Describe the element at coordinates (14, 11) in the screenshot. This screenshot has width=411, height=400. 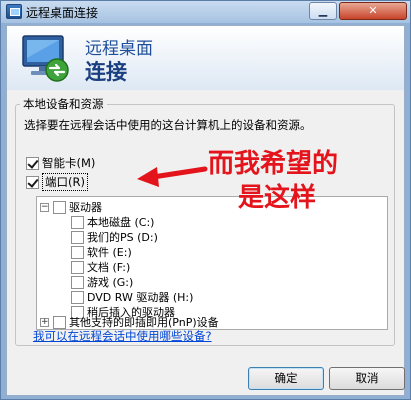
I see `remote-desktop-app-icon` at that location.